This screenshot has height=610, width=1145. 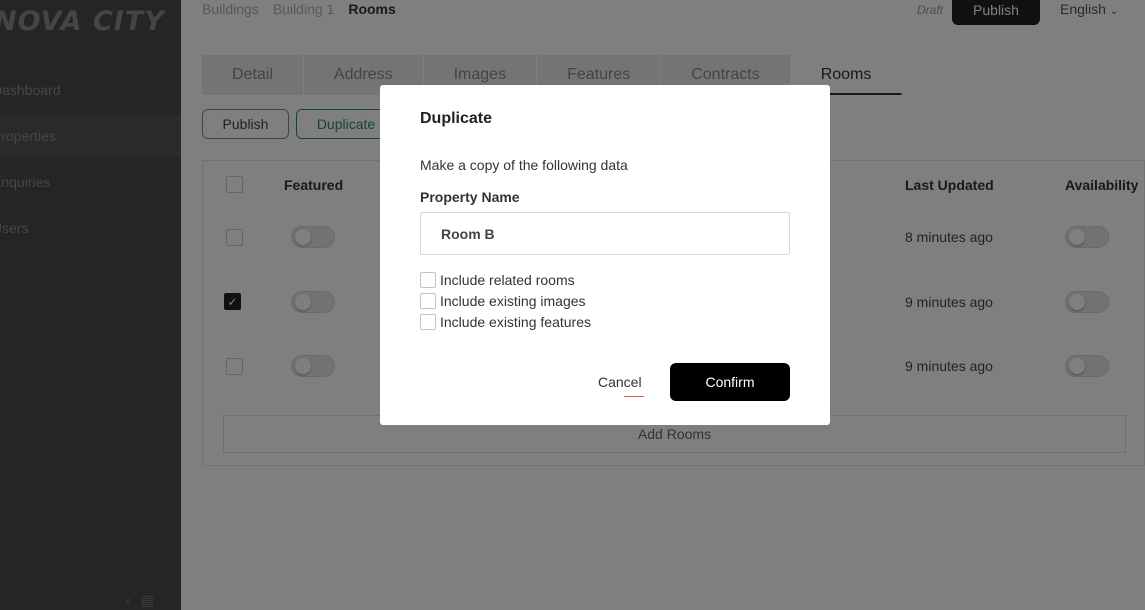 I want to click on cancel-button: Cancel, so click(x=621, y=385).